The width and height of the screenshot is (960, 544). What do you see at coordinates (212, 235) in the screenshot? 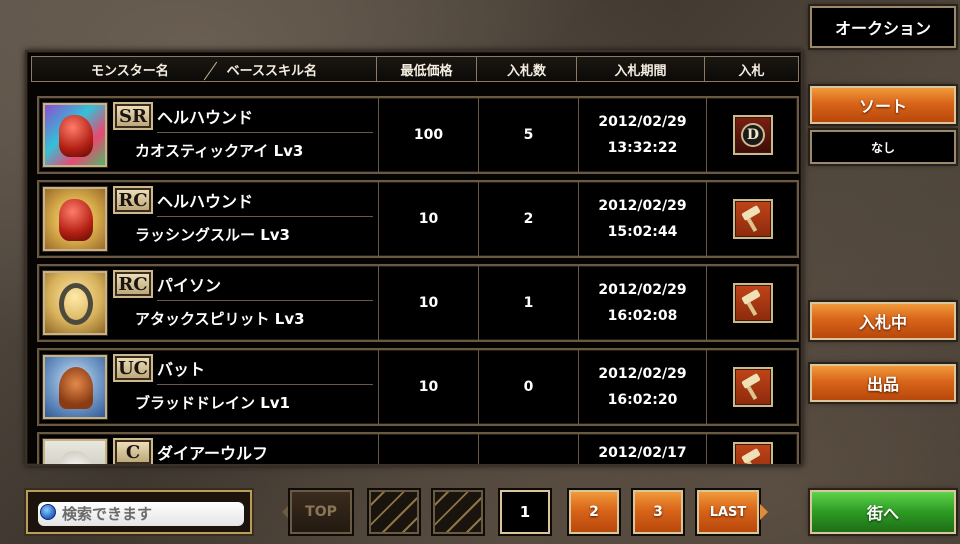
I see `skill-name: ラッシングスルー Lv3` at bounding box center [212, 235].